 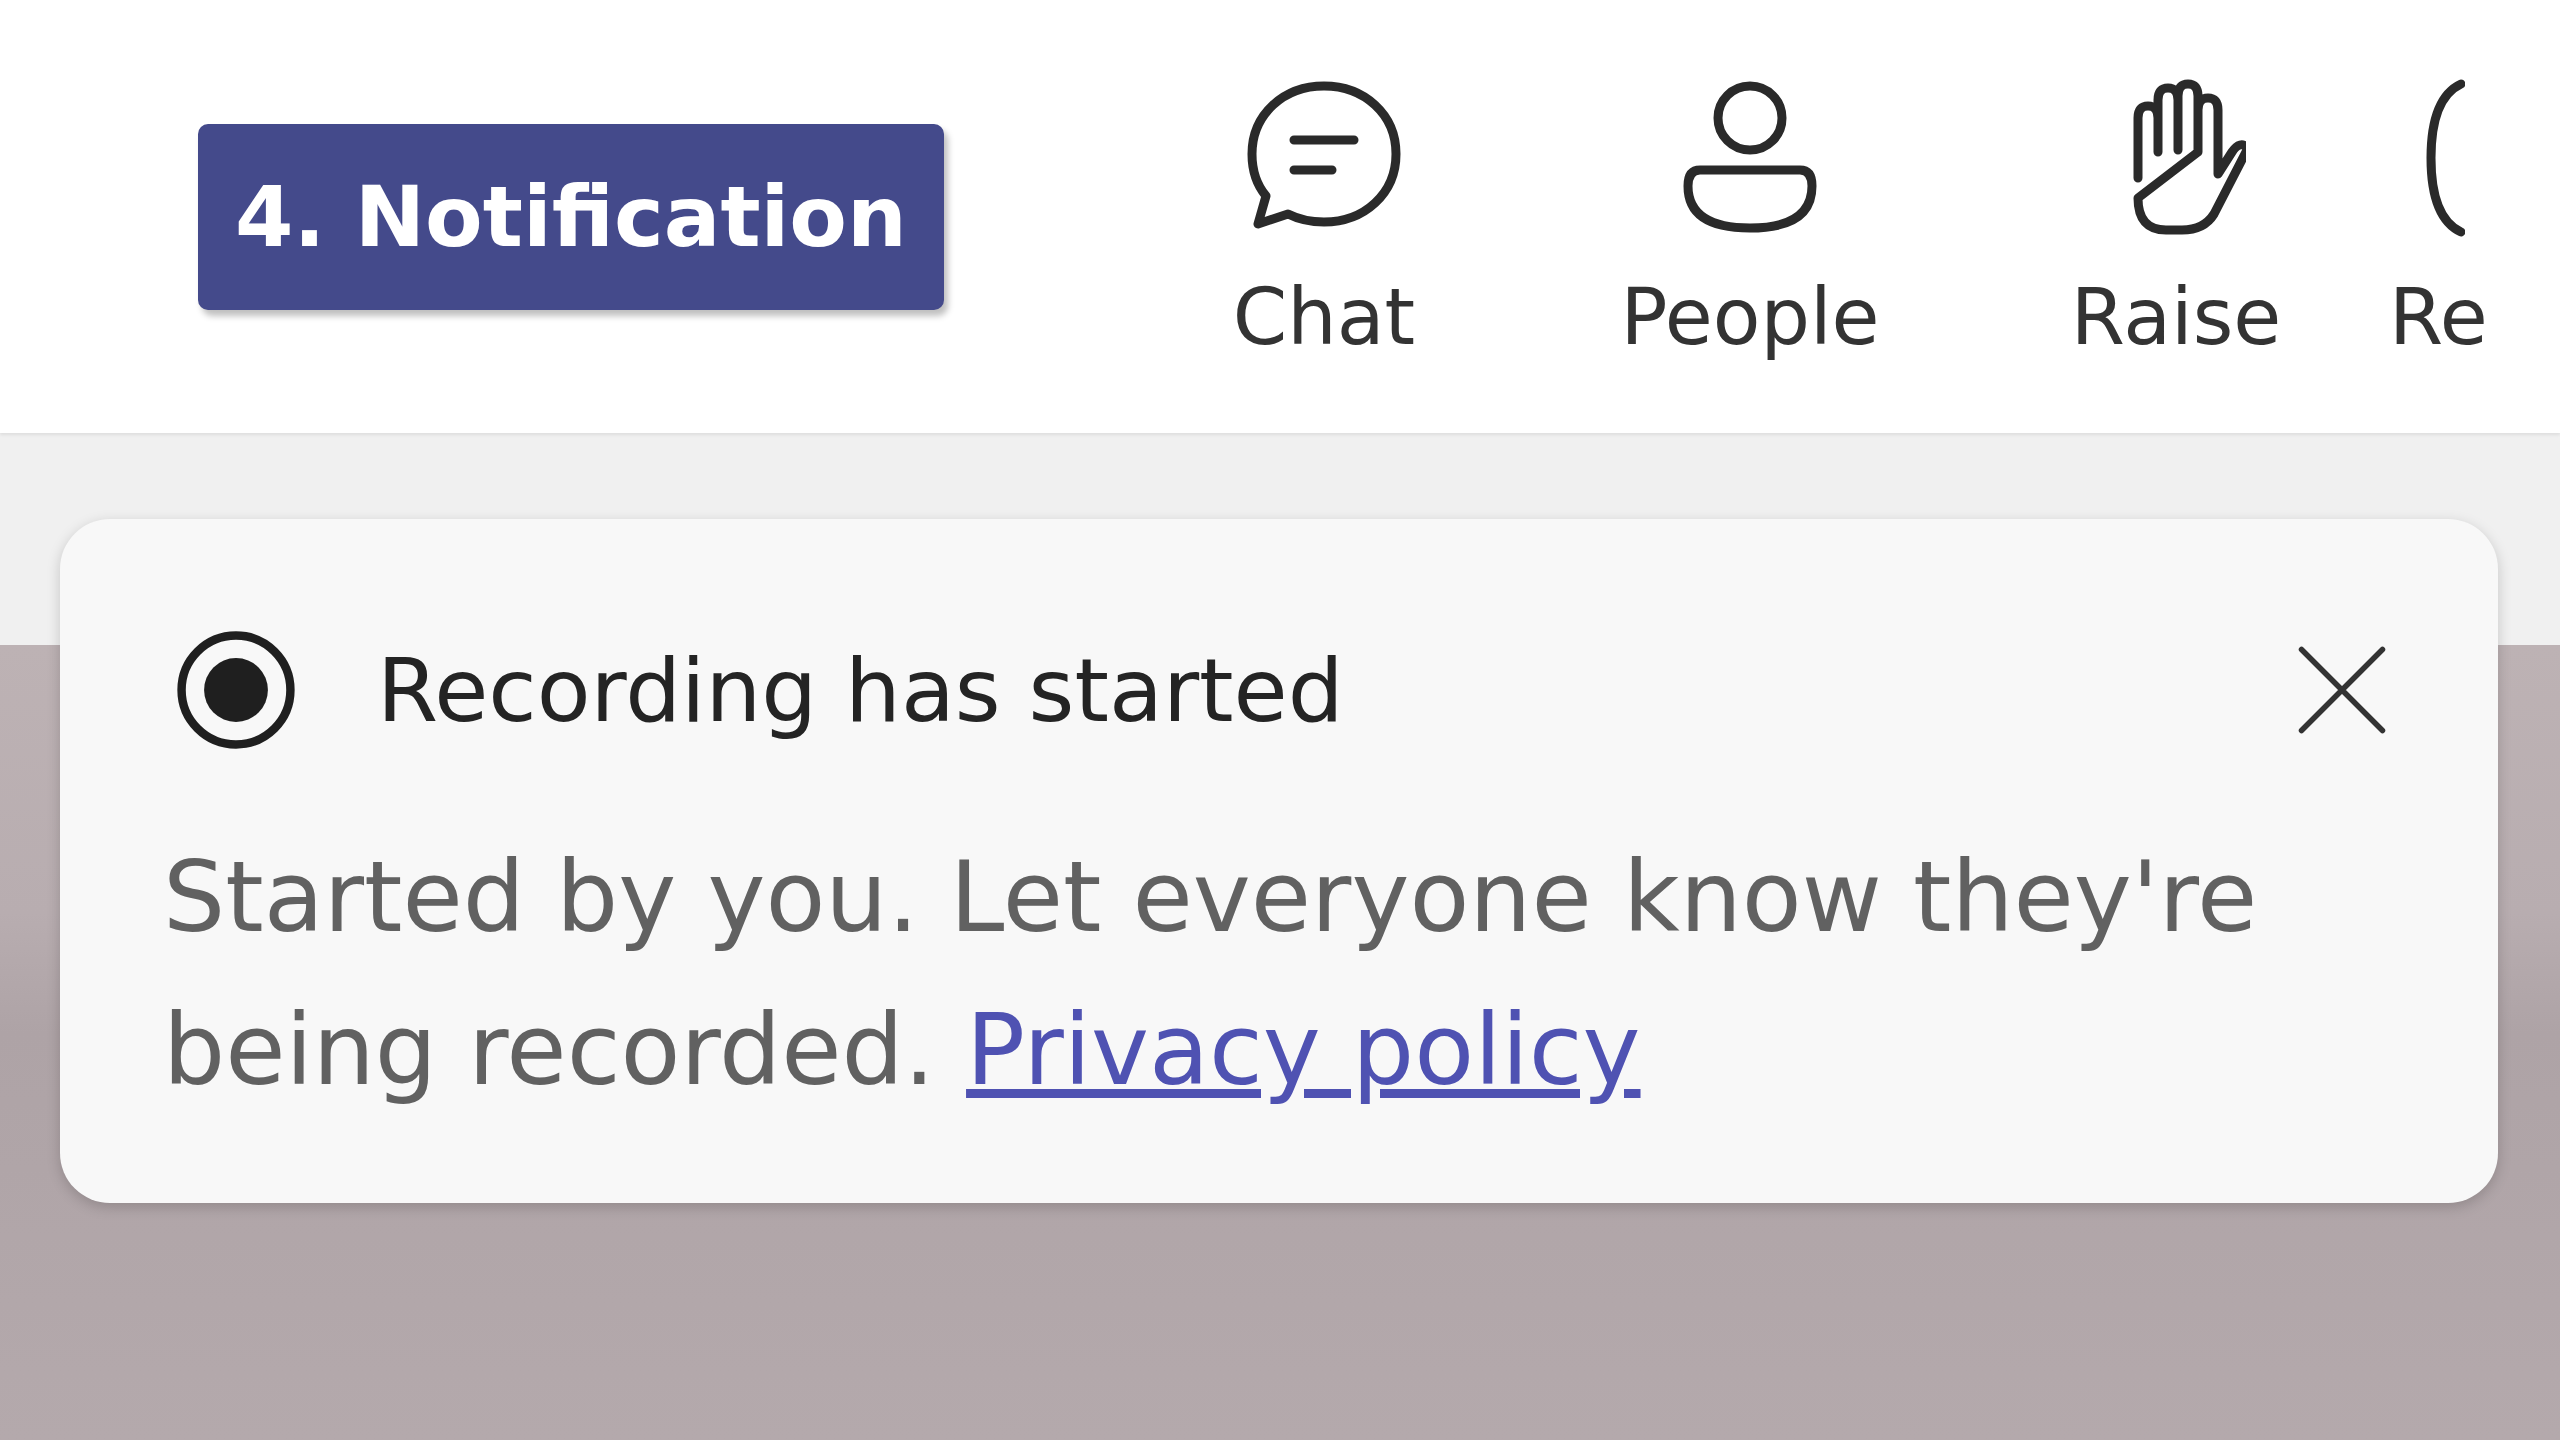 What do you see at coordinates (2438, 216) in the screenshot?
I see `toolbar-button: Re` at bounding box center [2438, 216].